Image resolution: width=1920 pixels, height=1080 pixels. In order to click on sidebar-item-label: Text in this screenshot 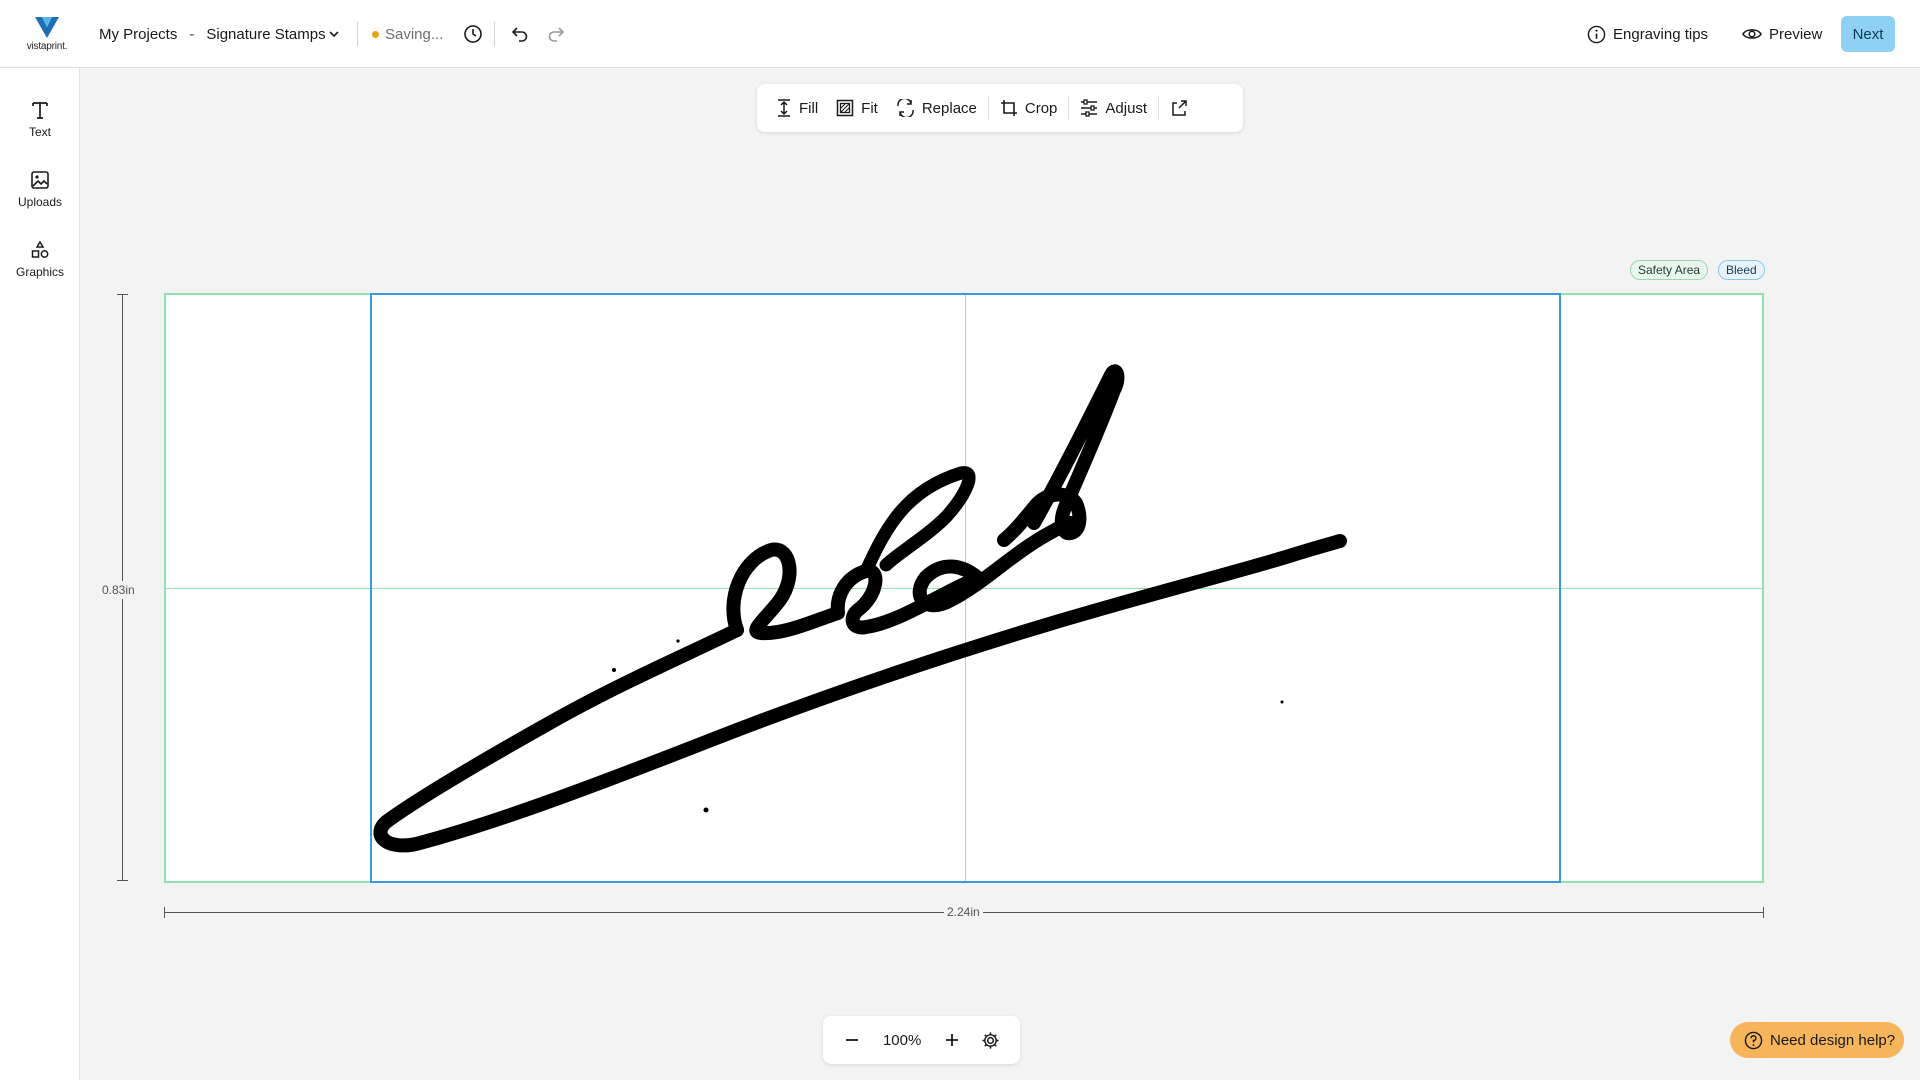, I will do `click(39, 132)`.